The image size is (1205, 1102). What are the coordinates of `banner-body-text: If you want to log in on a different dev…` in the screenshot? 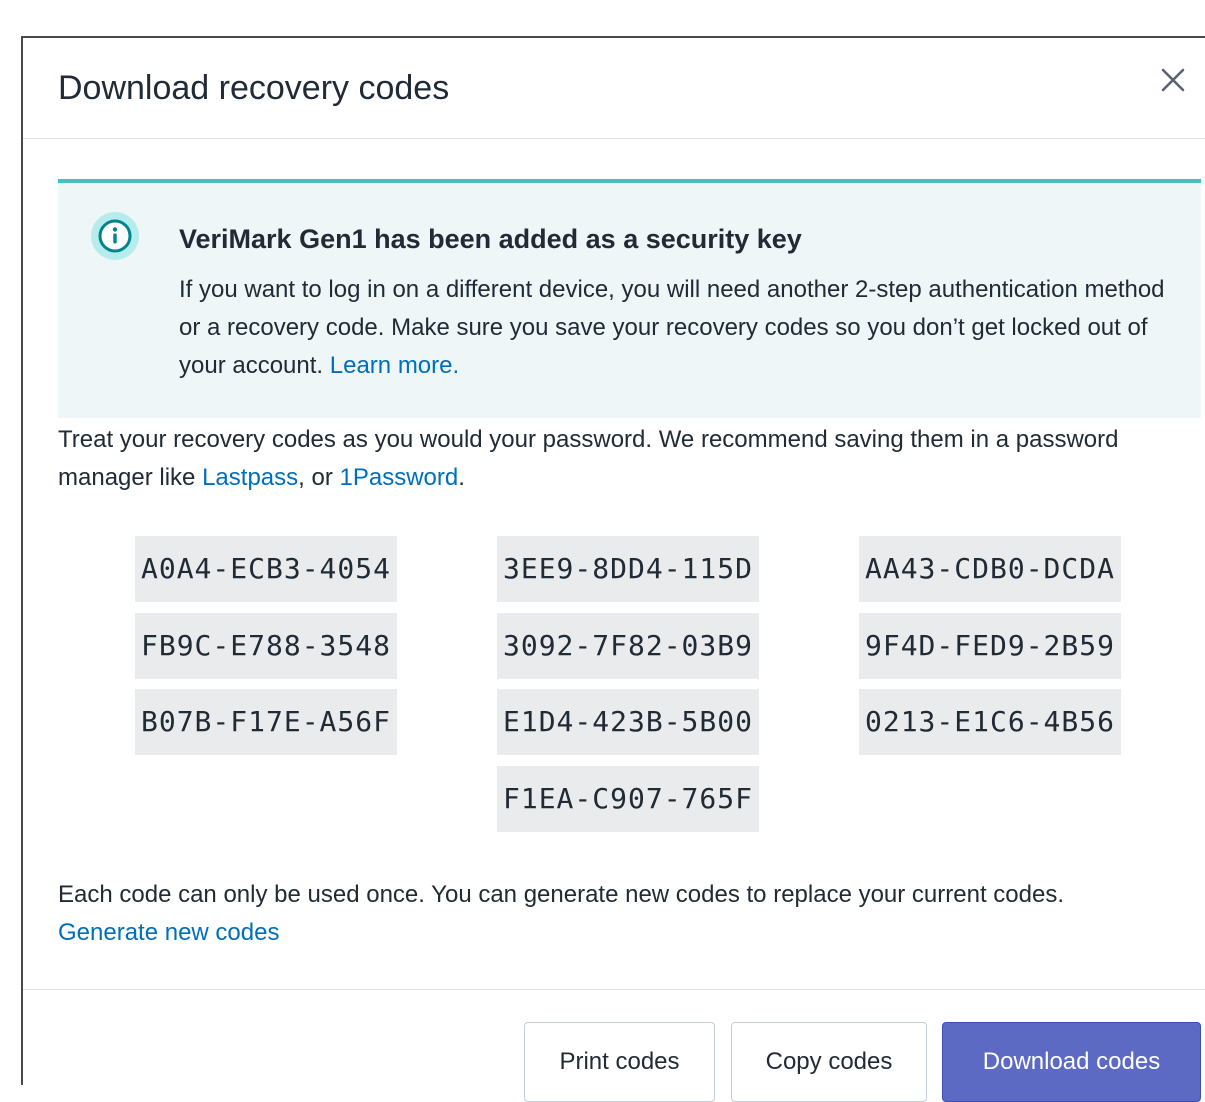 It's located at (672, 327).